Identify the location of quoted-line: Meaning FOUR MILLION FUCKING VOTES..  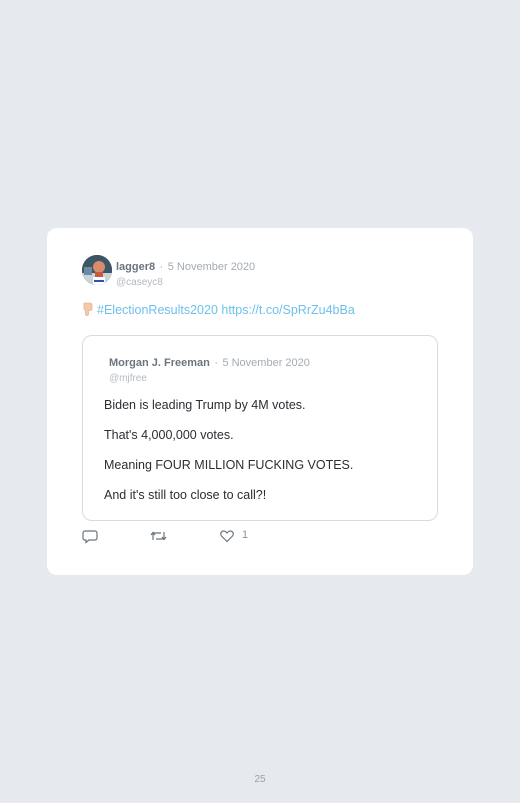
(229, 465).